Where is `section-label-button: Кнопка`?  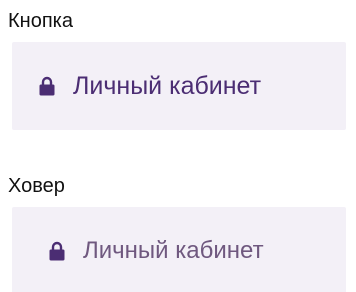
section-label-button: Кнопка is located at coordinates (40, 21).